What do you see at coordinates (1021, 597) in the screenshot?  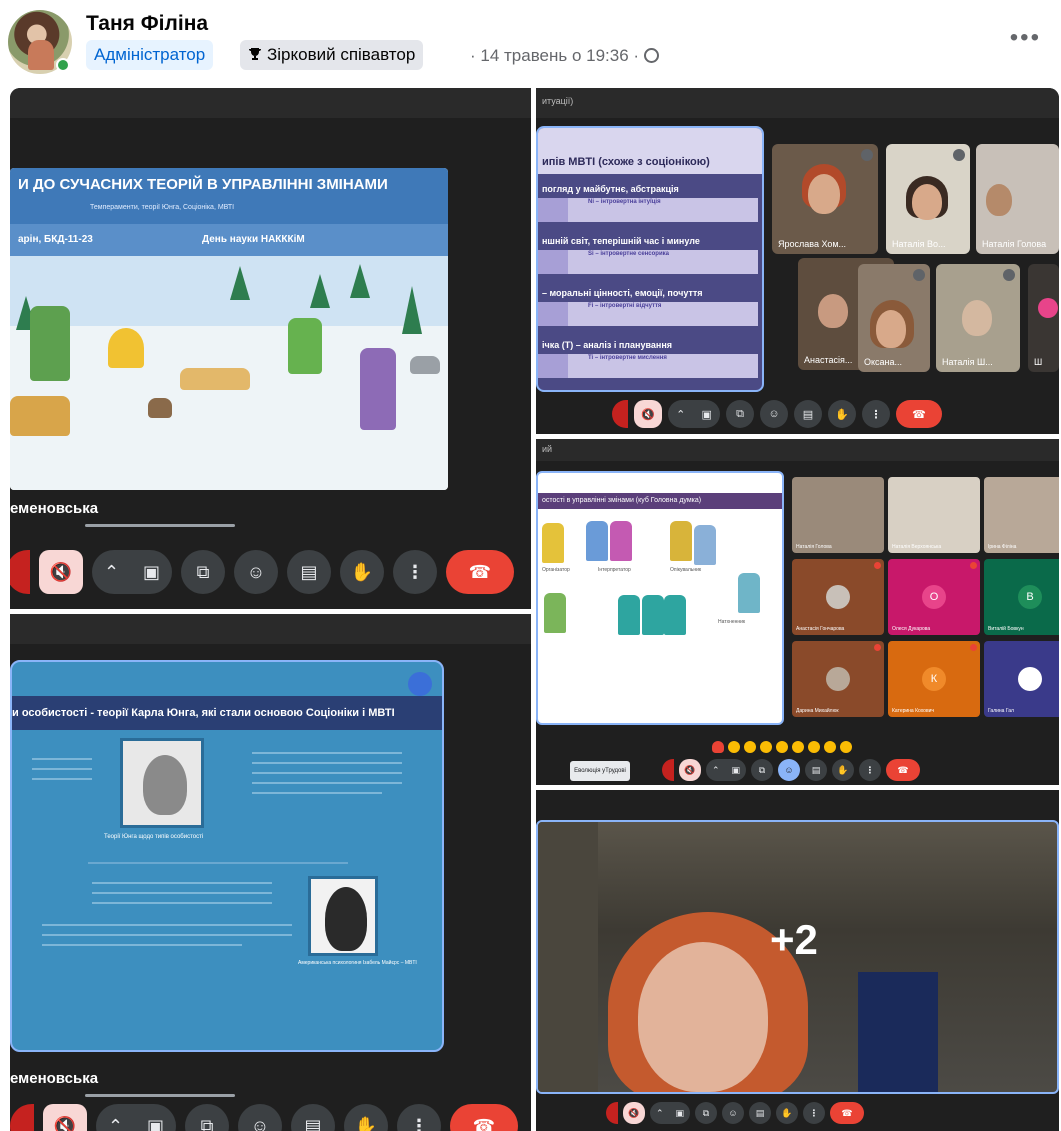 I see `participant-tile: В Виталій Бовкун` at bounding box center [1021, 597].